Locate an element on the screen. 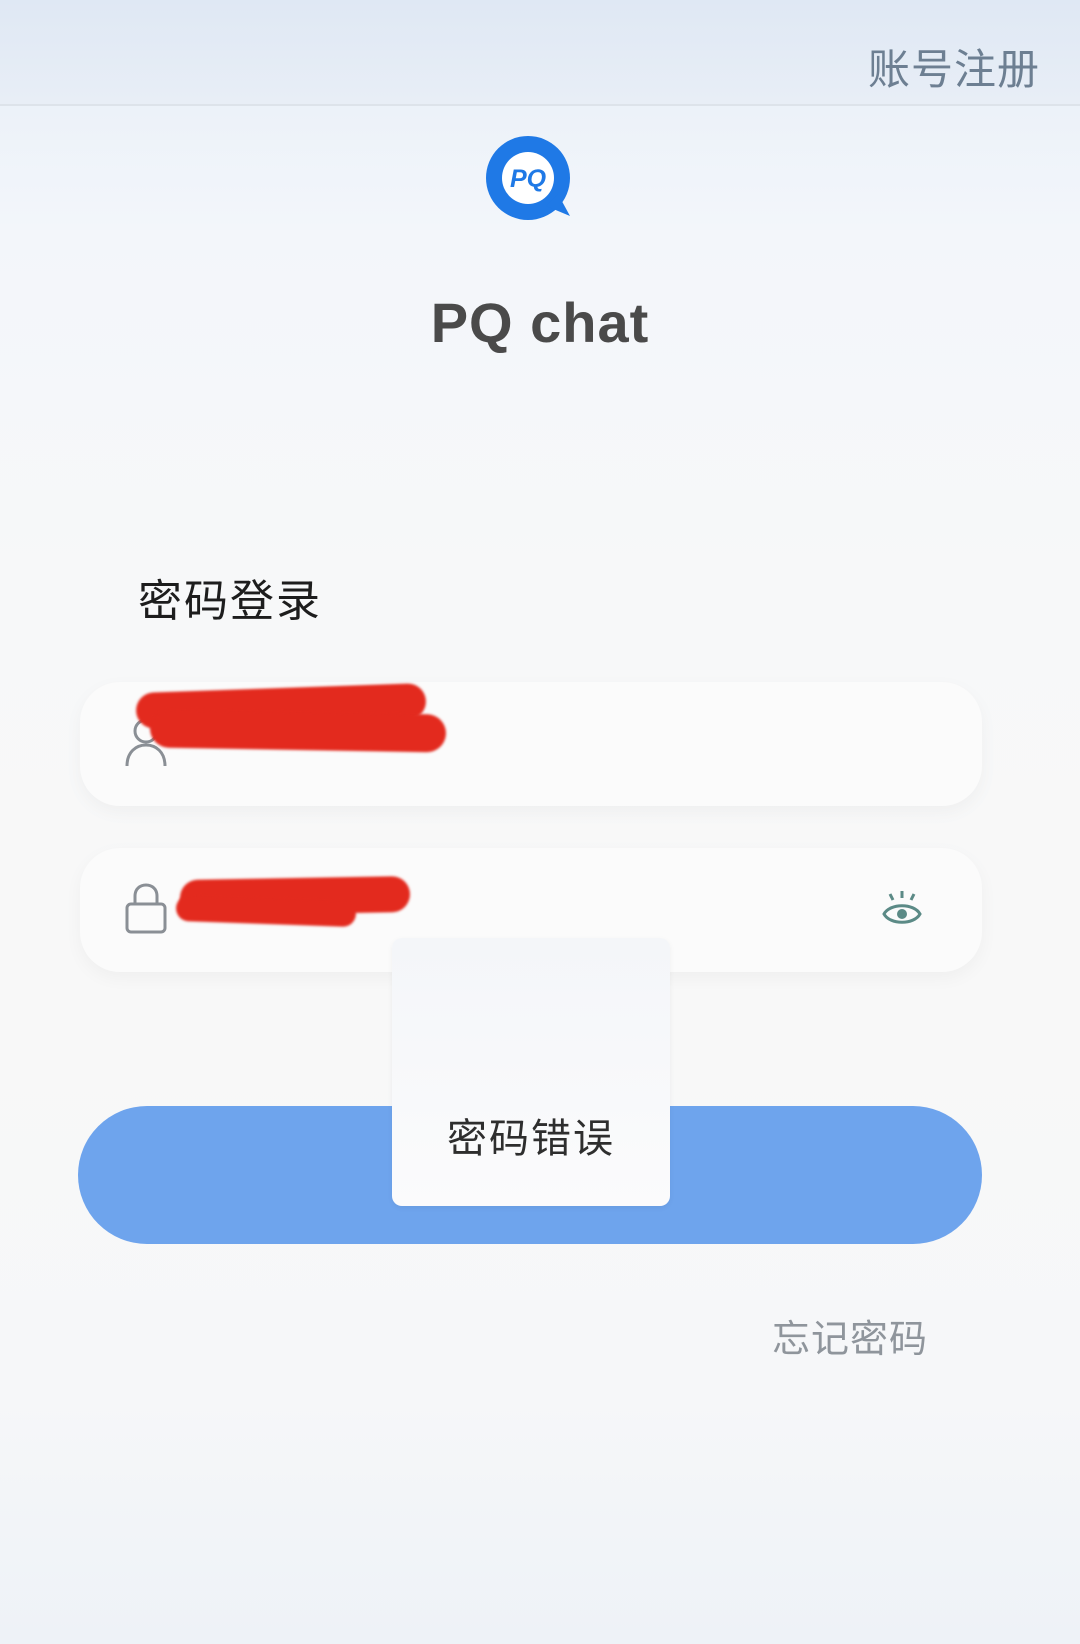 This screenshot has width=1080, height=1644. pq-chat-logo-icon: PQ is located at coordinates (528, 178).